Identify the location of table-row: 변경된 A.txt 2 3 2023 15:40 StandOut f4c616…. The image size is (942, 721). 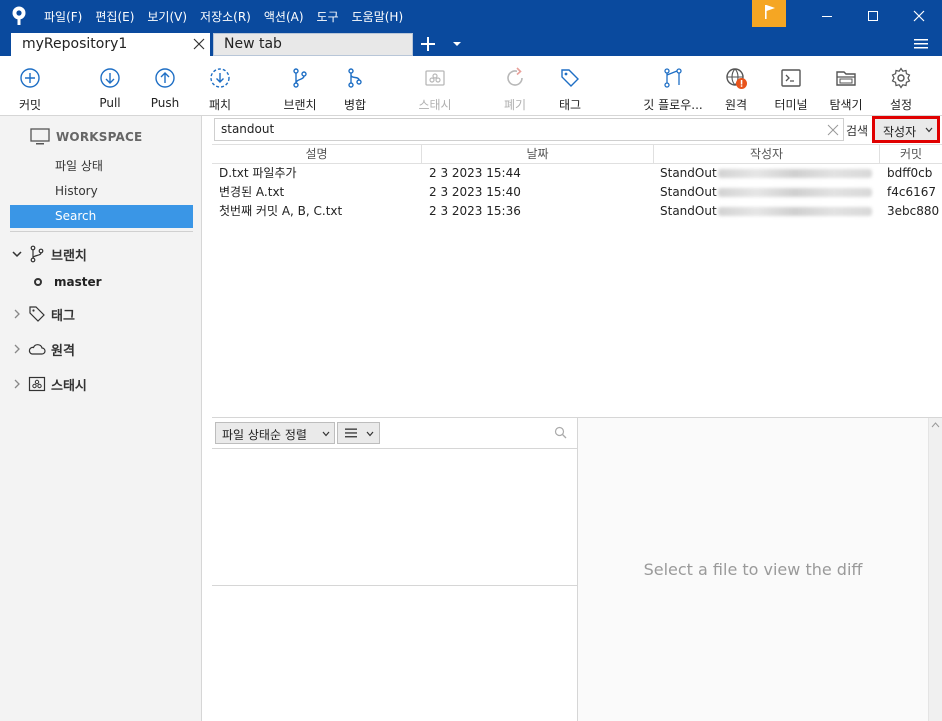
(577, 192).